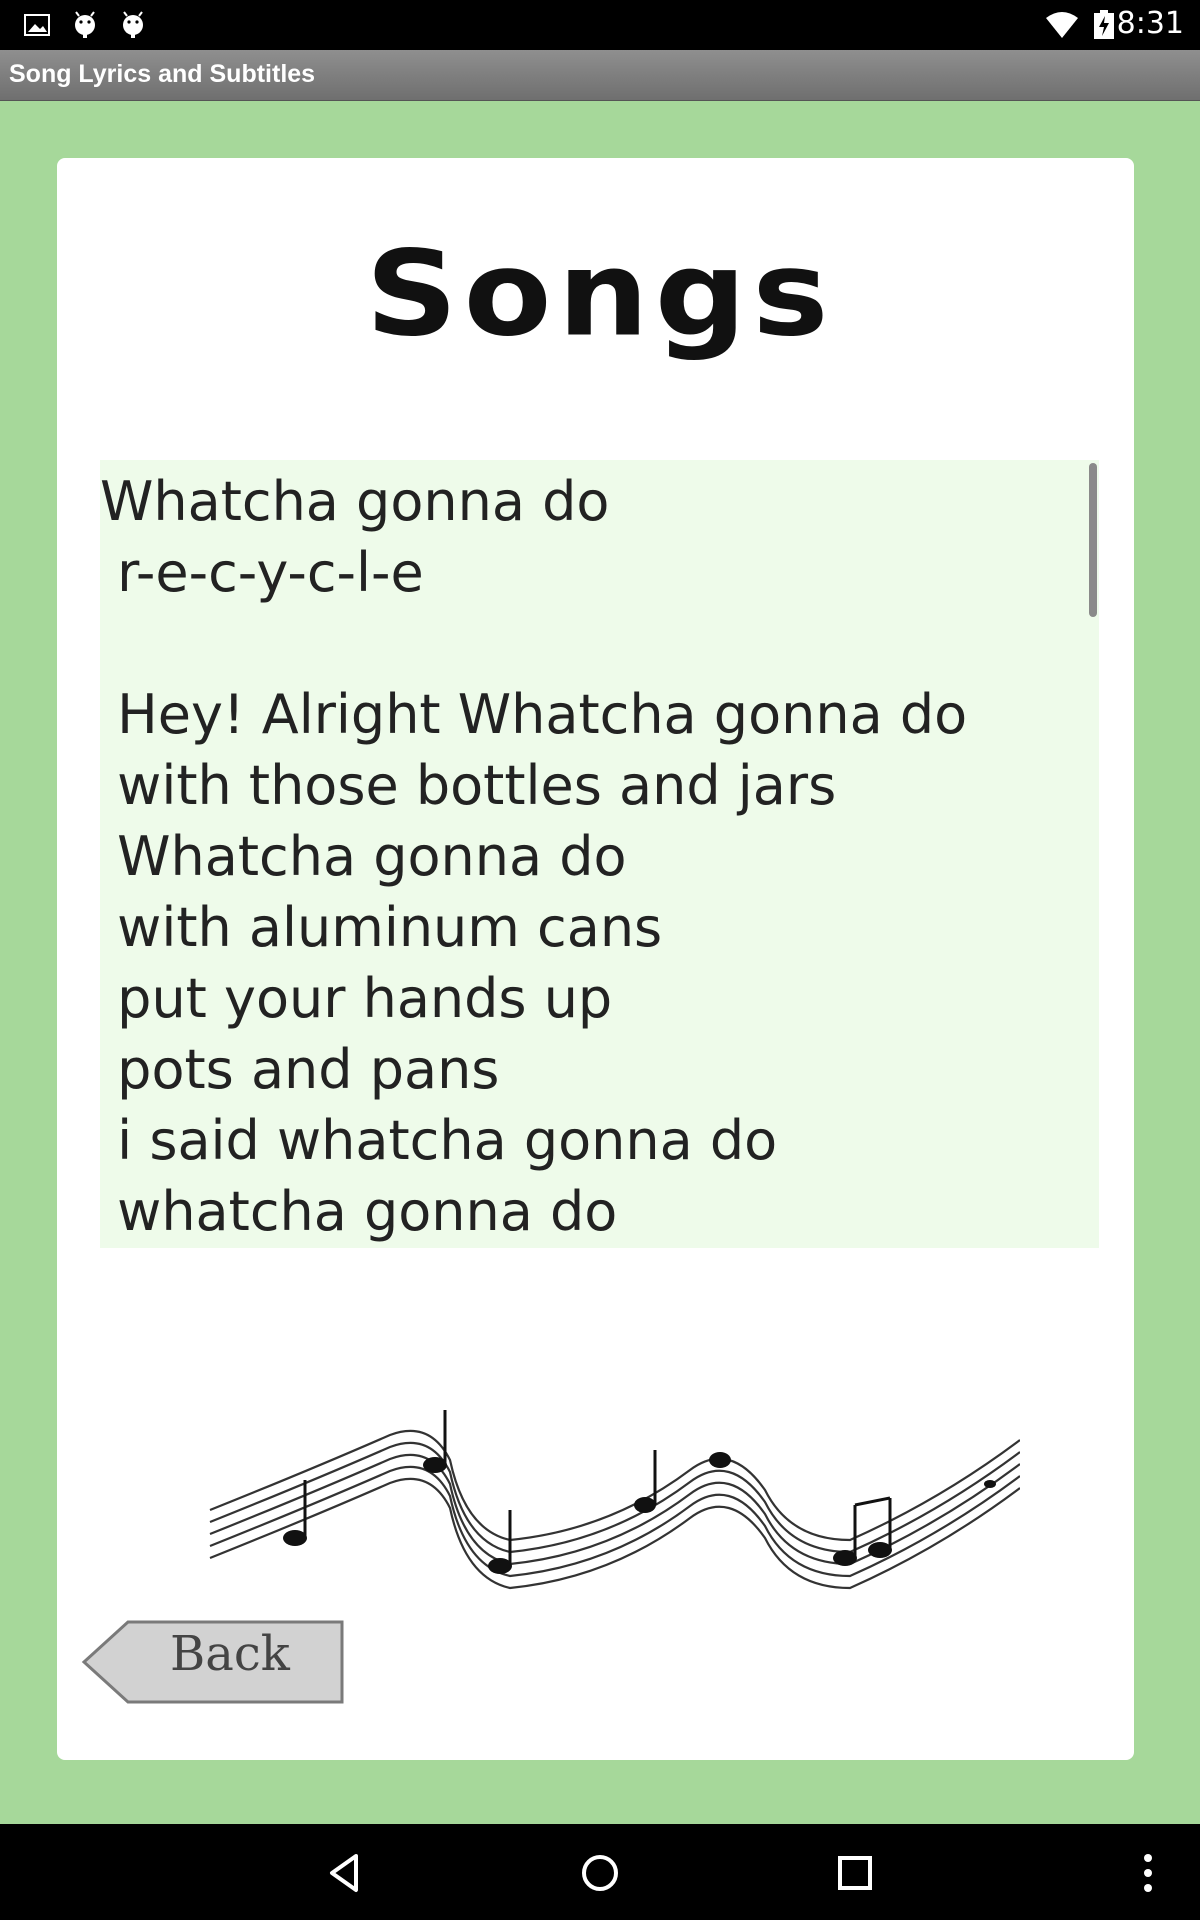  I want to click on status-bar: 8:31, so click(600, 25).